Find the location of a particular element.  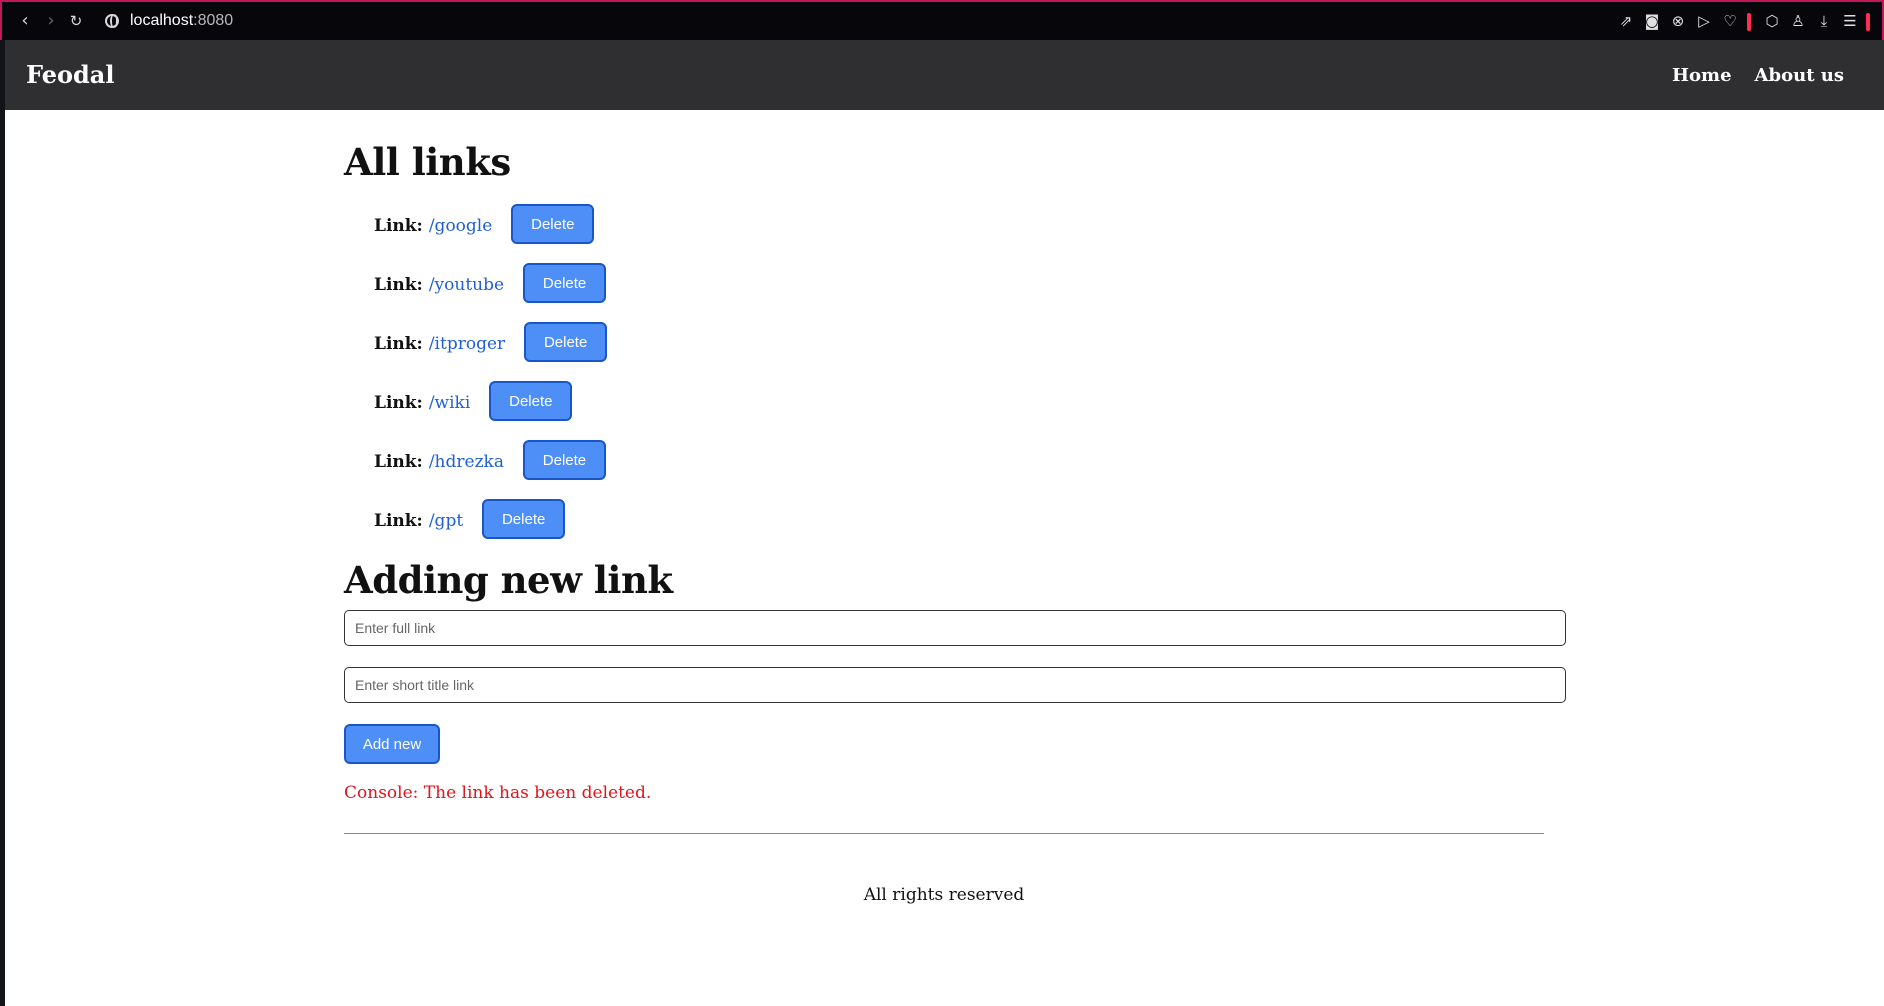

url-port: :8080 is located at coordinates (213, 20).